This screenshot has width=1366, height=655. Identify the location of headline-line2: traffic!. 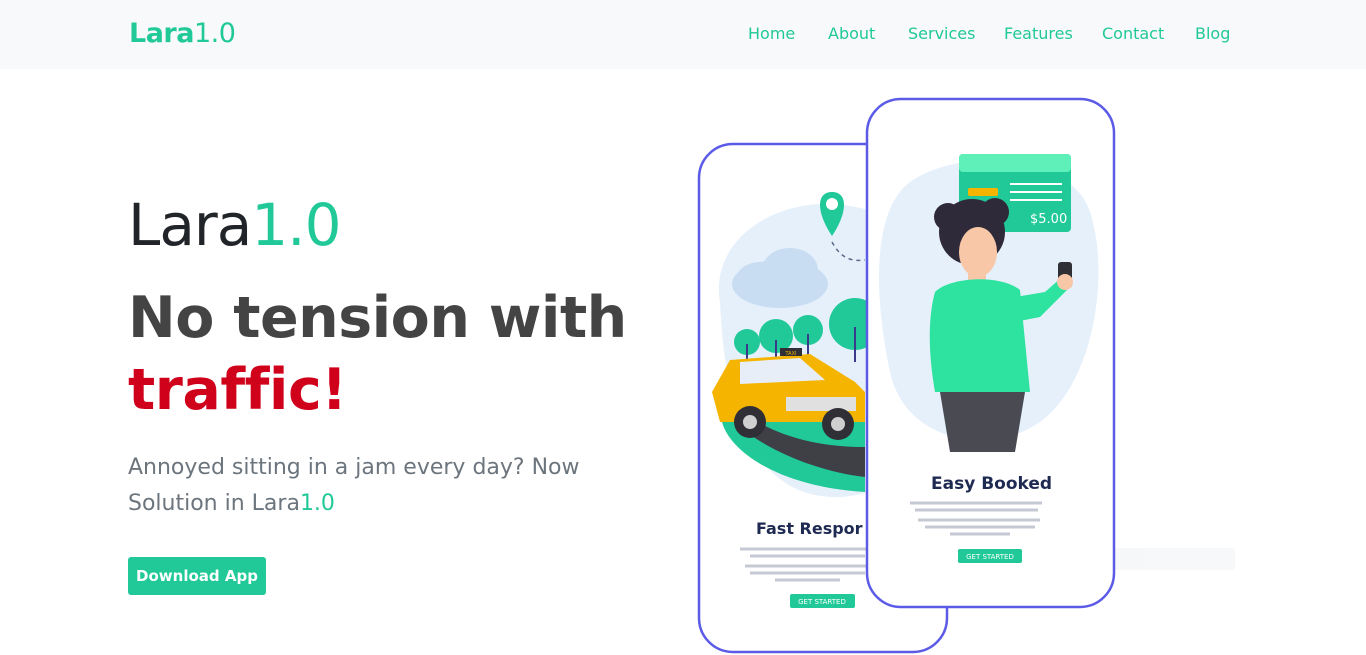
(237, 390).